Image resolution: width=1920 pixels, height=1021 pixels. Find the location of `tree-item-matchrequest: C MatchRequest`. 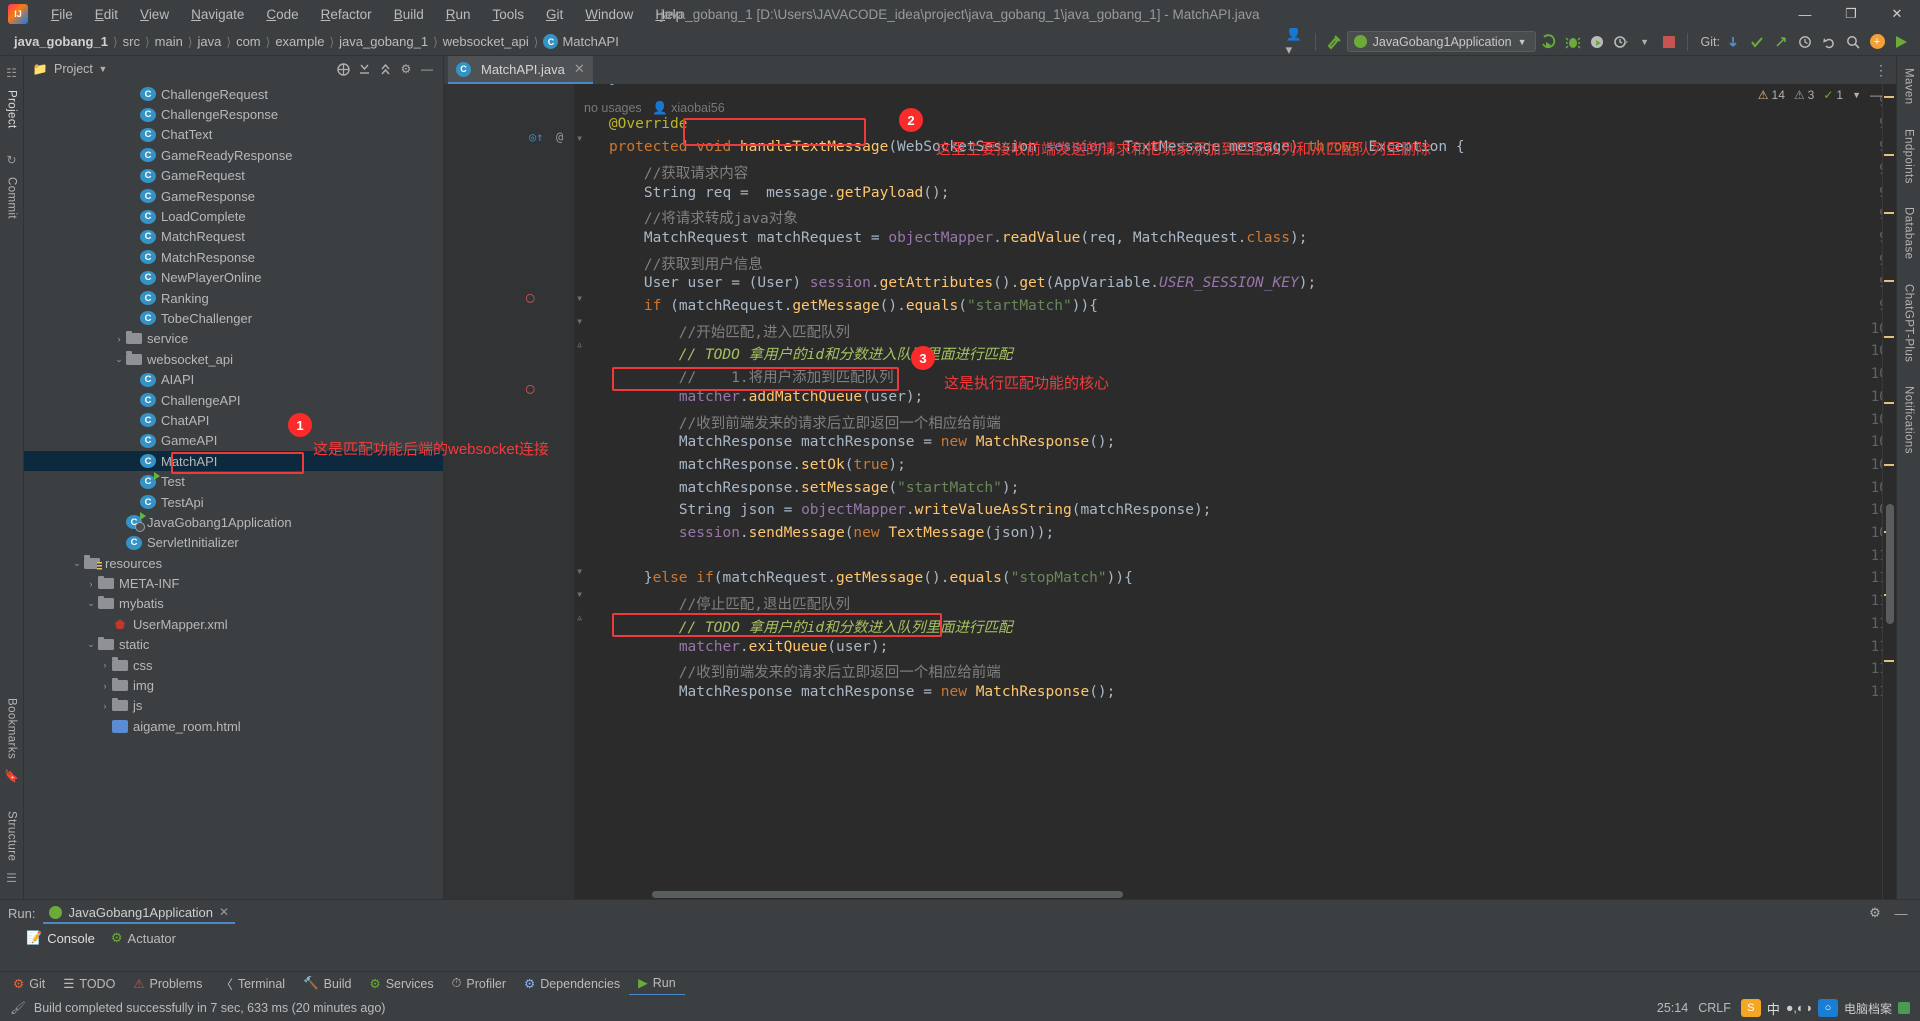

tree-item-matchrequest: C MatchRequest is located at coordinates (233, 237).